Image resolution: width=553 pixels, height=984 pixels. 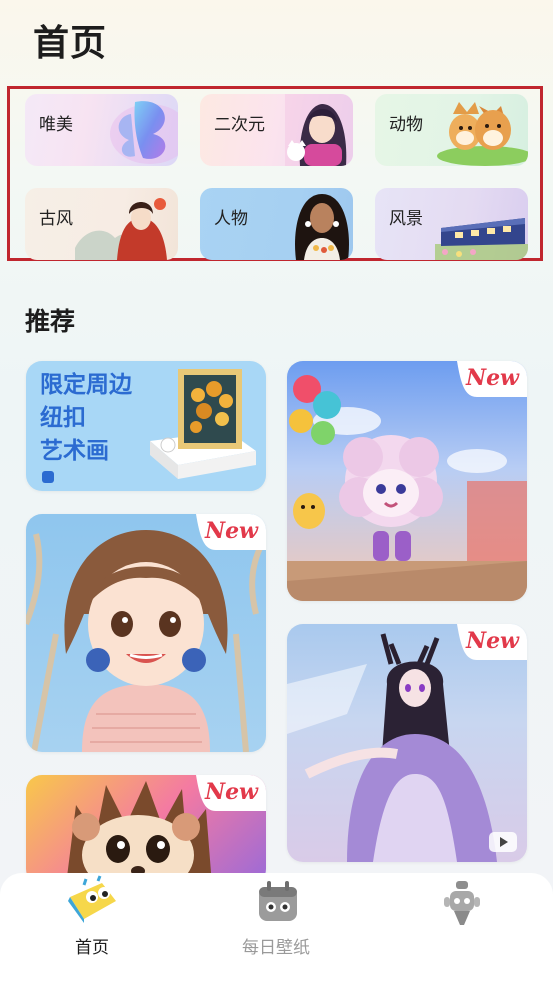 I want to click on recommend-card-dragon-girl: New, so click(x=407, y=743).